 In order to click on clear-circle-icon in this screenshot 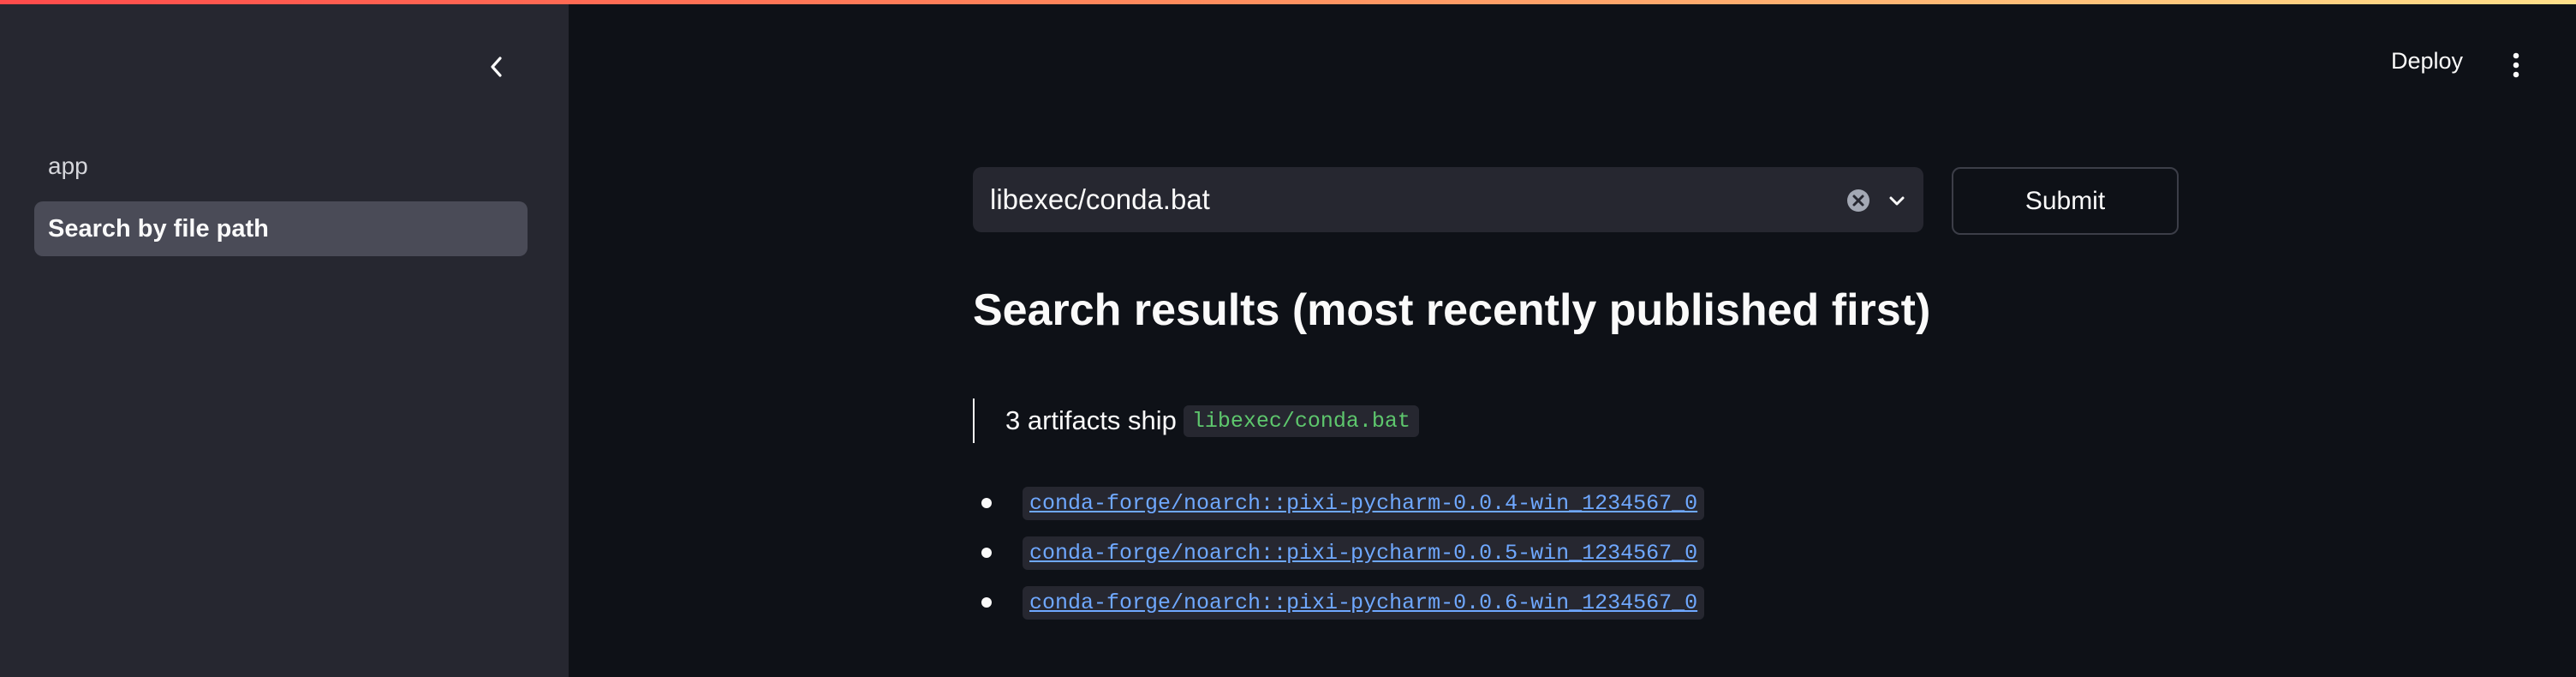, I will do `click(1858, 200)`.